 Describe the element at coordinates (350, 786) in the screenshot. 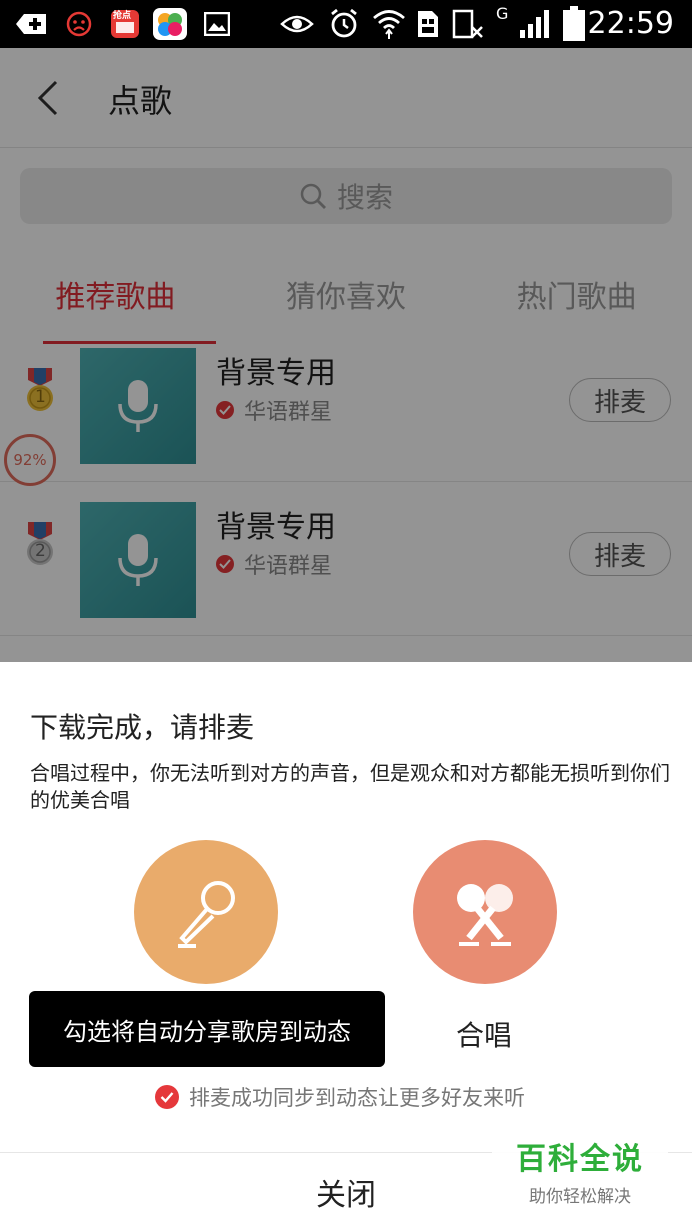

I see `sheet-description: 合唱过程中，你无法听到对方的声音，但是观众和对方都能无损听到你们的优美合唱` at that location.